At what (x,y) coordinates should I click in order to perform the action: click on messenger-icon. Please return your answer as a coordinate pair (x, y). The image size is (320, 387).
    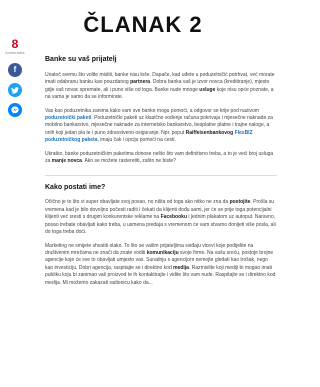
    Looking at the image, I should click on (15, 110).